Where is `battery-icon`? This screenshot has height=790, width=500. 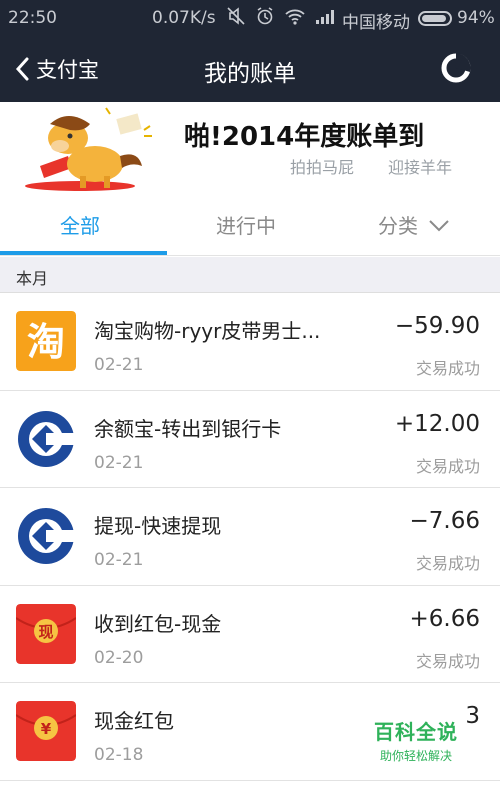 battery-icon is located at coordinates (435, 18).